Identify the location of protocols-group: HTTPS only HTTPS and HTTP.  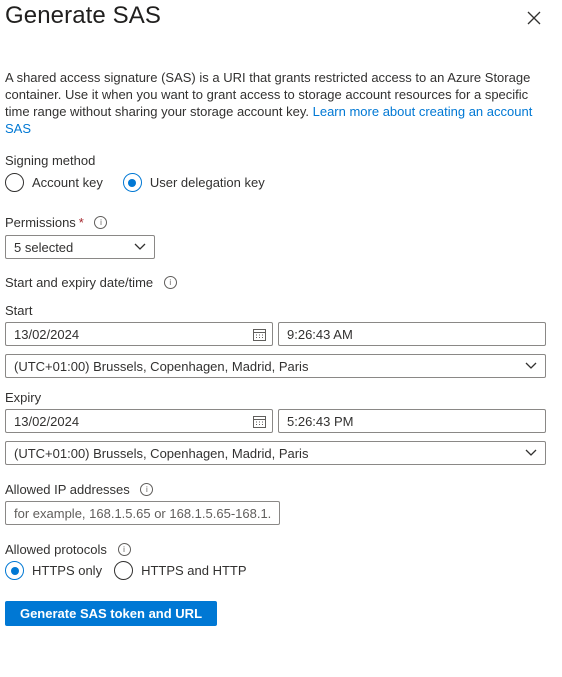
(132, 570).